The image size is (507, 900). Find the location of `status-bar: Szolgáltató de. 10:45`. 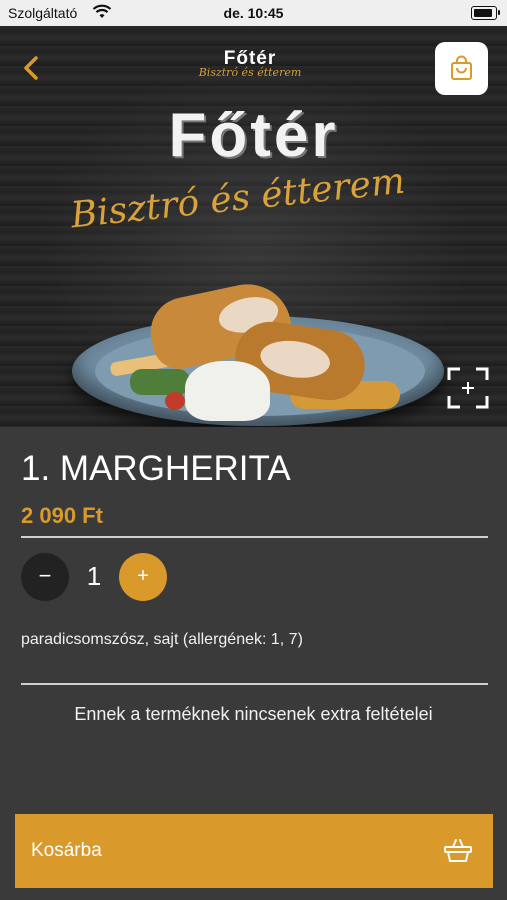

status-bar: Szolgáltató de. 10:45 is located at coordinates (253, 13).